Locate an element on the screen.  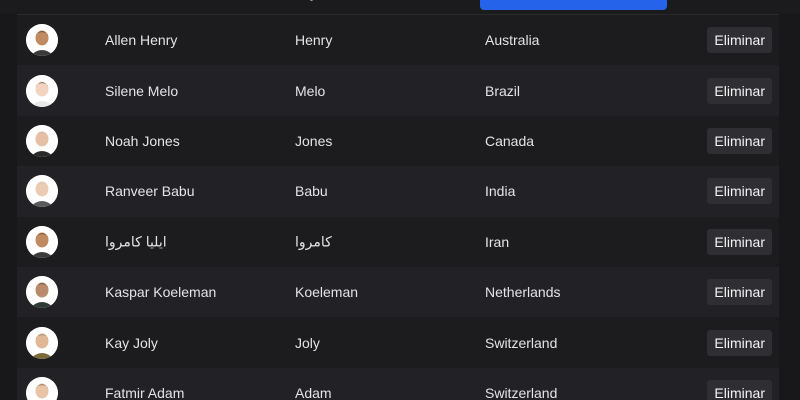
table-row: Kay Joly Joly Switzerland Eliminar is located at coordinates (398, 342).